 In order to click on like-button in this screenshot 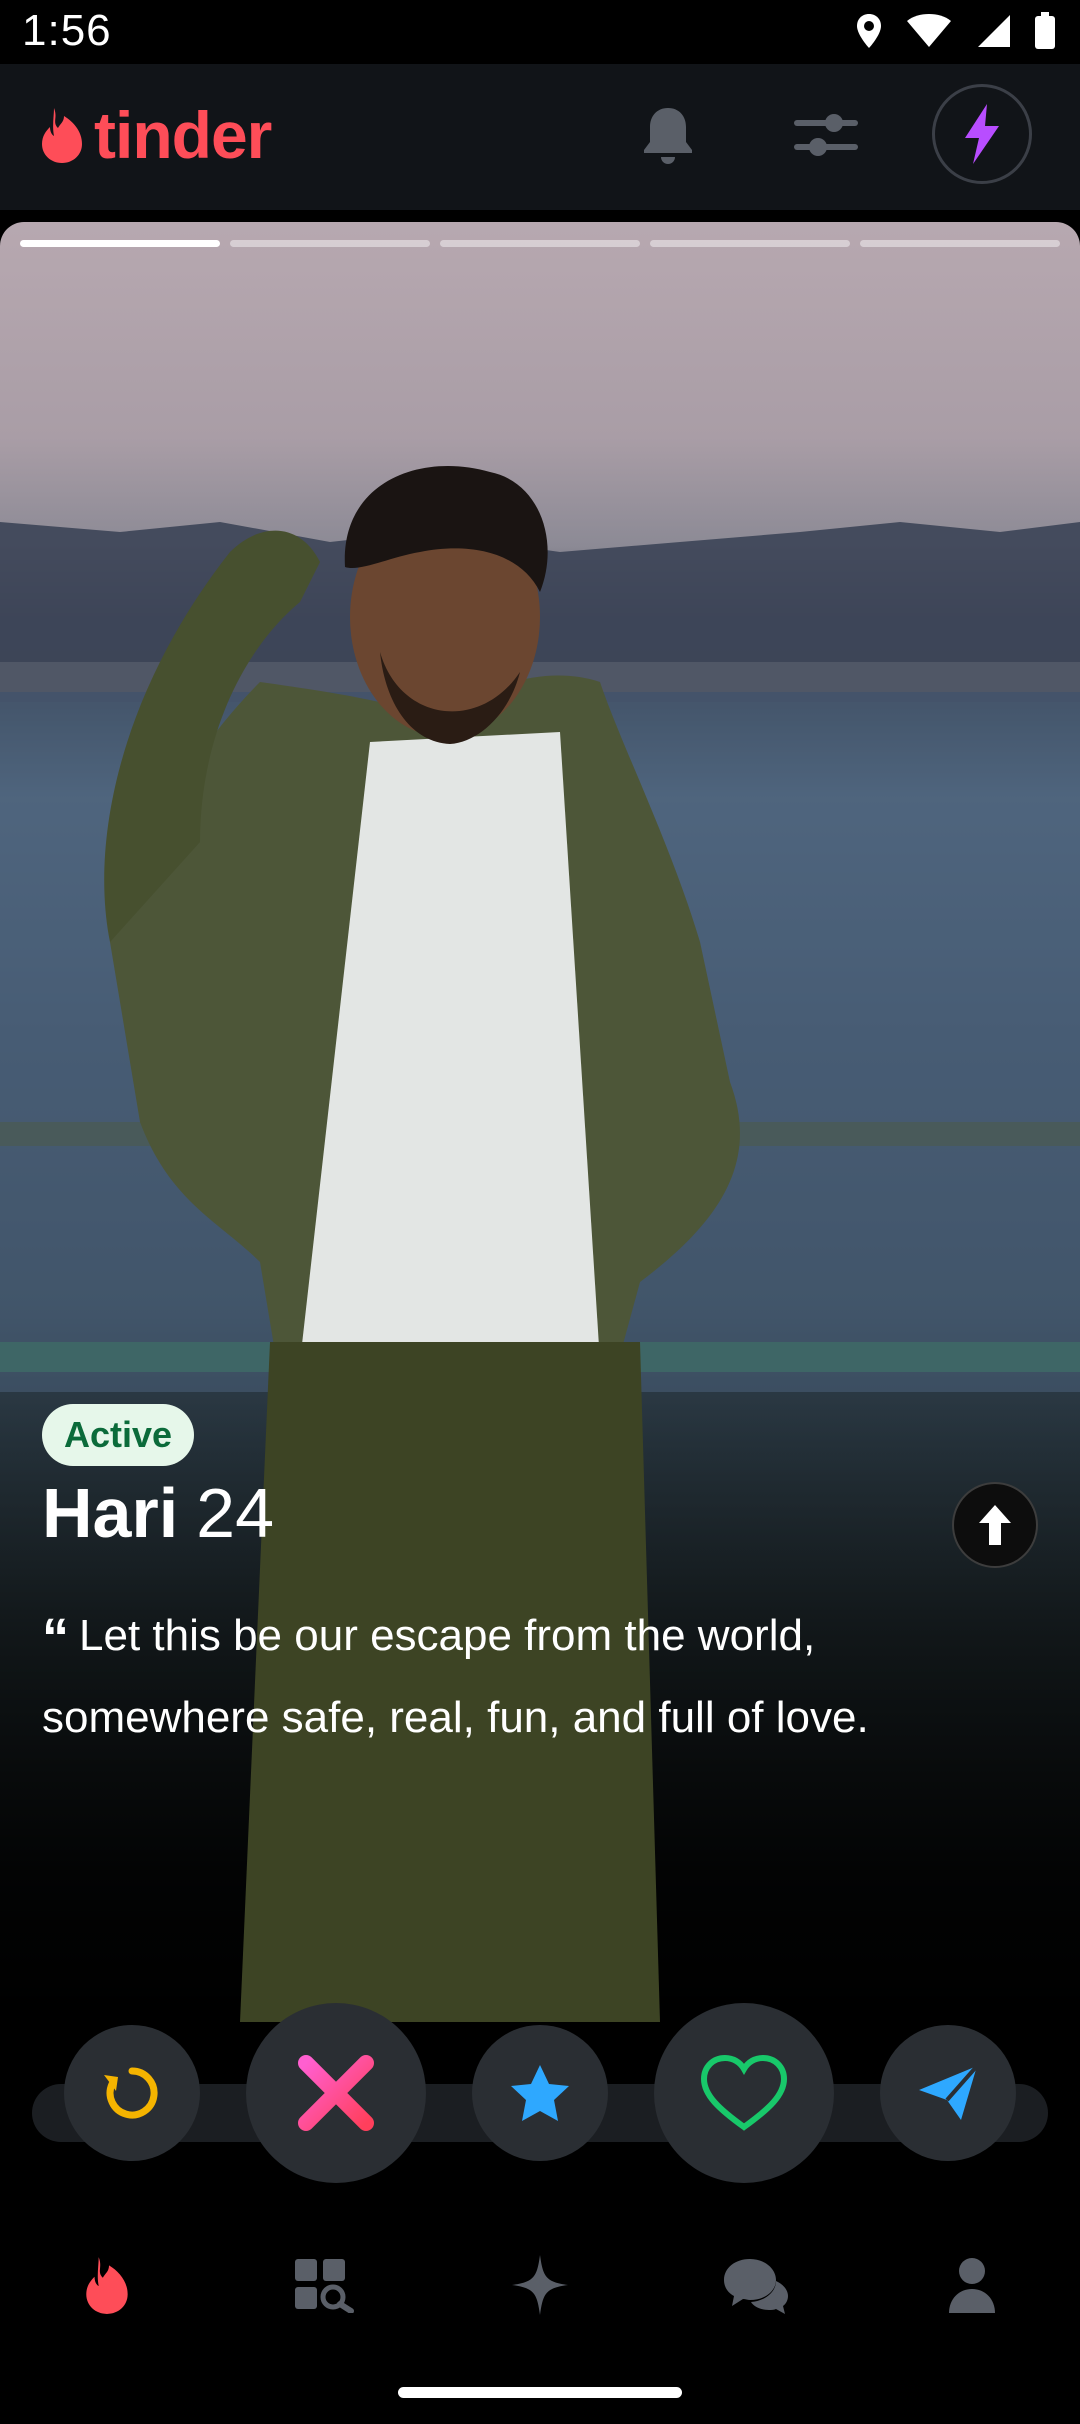, I will do `click(744, 2093)`.